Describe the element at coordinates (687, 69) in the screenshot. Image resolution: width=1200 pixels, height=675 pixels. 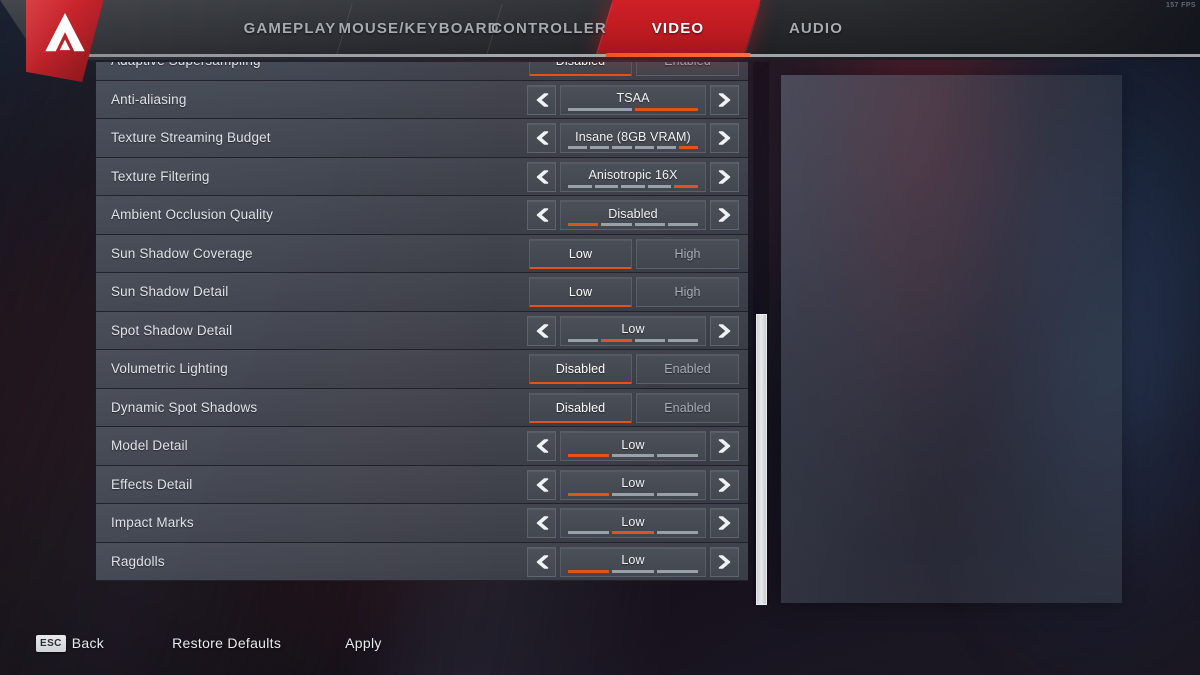
I see `toggle-option-adaptive-supersampling-1: Enabled` at that location.